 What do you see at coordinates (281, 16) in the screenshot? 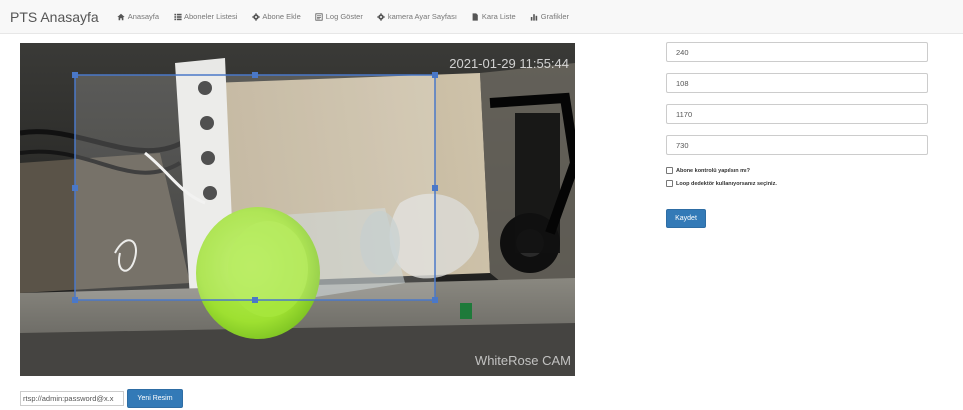
I see `nav-add-subscriber-label: Abone Ekle` at bounding box center [281, 16].